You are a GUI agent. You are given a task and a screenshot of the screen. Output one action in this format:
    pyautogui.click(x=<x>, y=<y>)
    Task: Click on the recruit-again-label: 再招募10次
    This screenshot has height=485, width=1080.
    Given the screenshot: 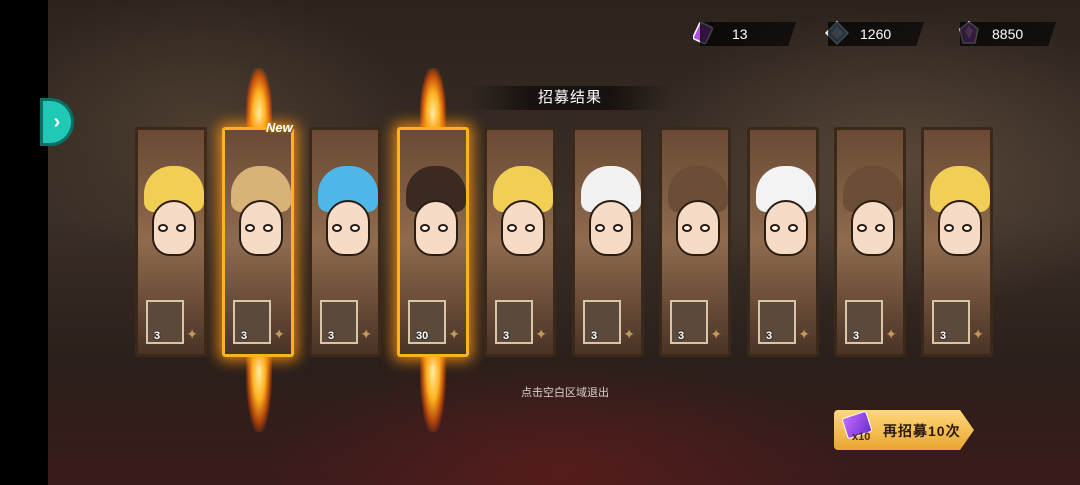 What is the action you would take?
    pyautogui.click(x=922, y=431)
    